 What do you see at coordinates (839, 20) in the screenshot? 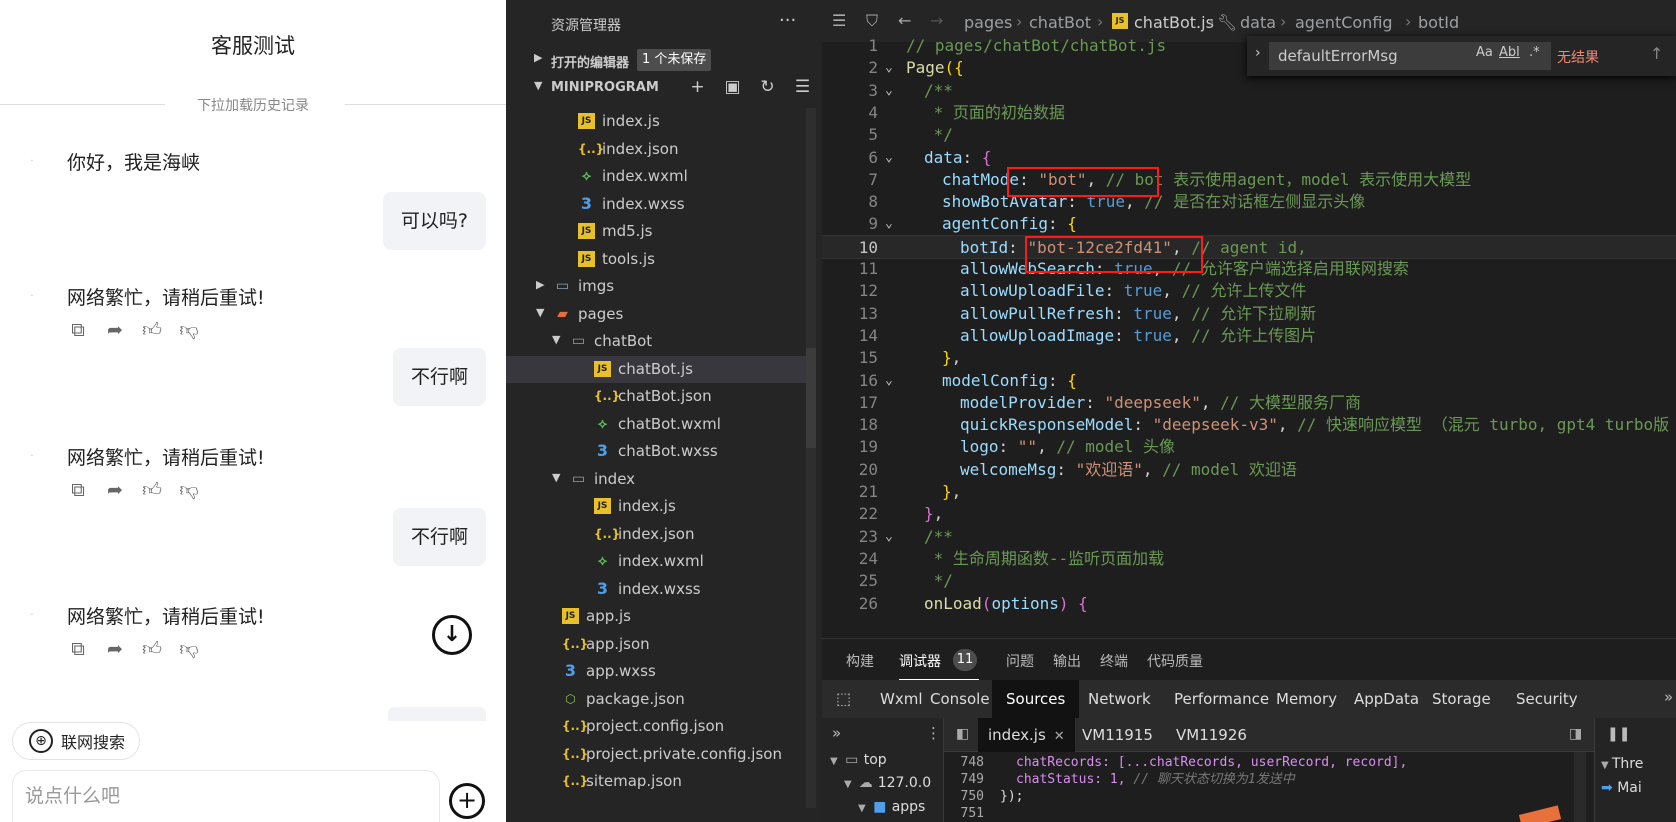
I see `list-icon: ☰` at bounding box center [839, 20].